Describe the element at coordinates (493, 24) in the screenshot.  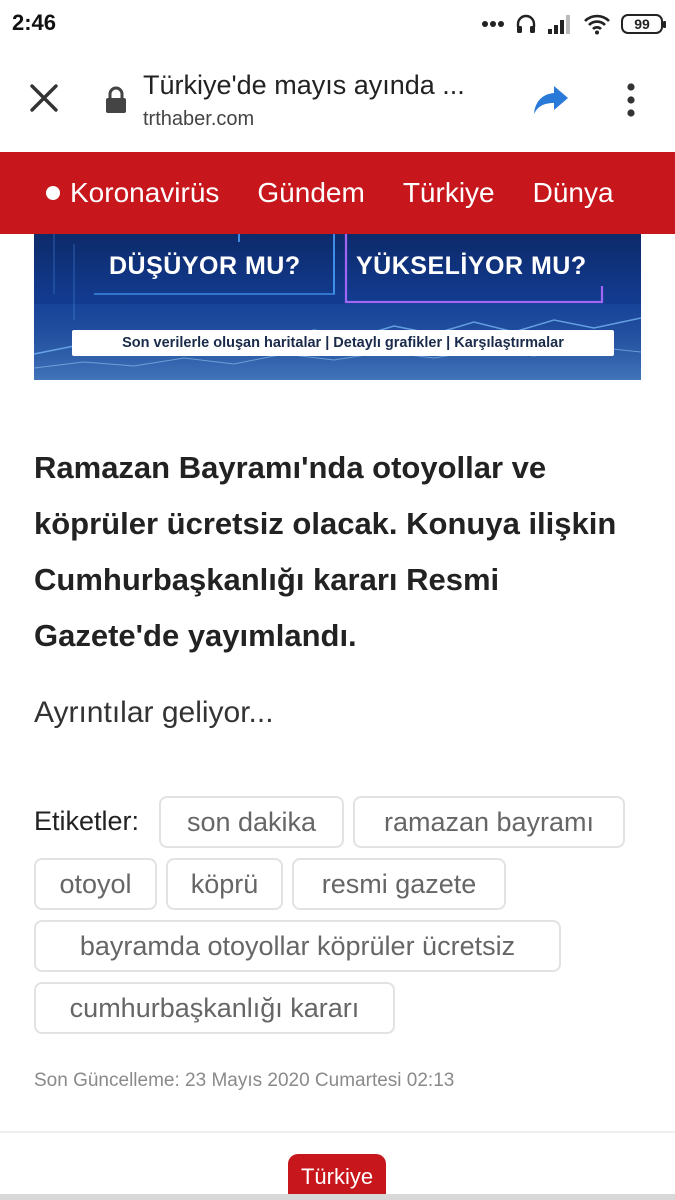
I see `more-dots-icon` at that location.